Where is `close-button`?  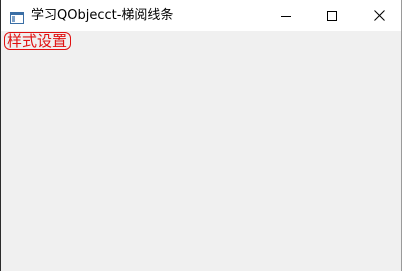
close-button is located at coordinates (379, 15).